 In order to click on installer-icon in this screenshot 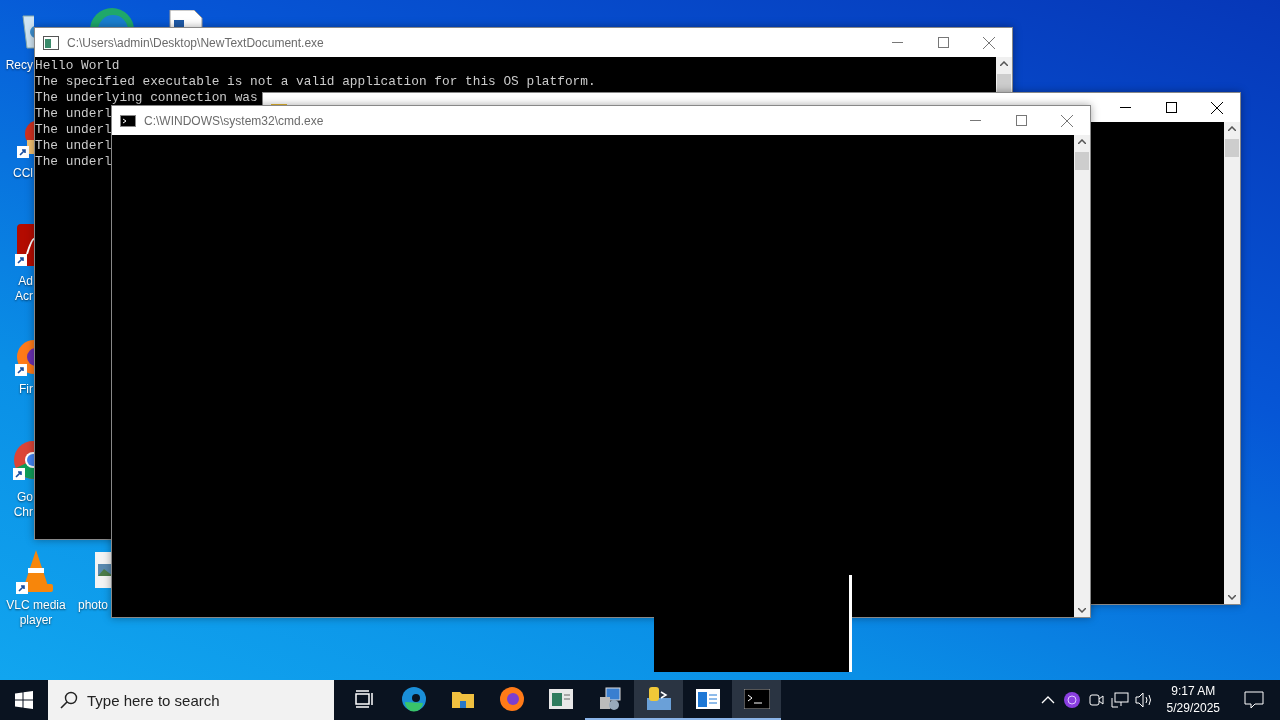, I will do `click(609, 699)`.